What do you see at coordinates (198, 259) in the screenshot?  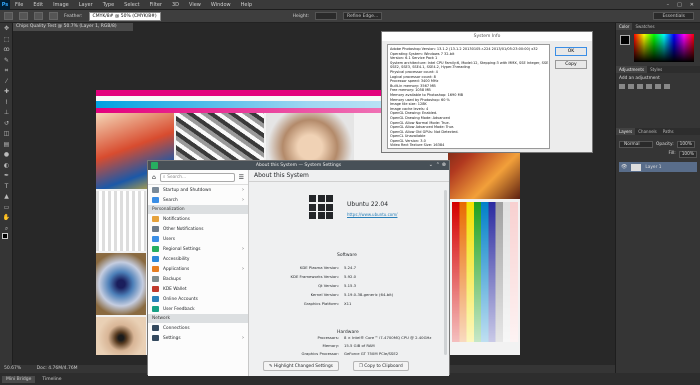 I see `sidebar-item: Accessibility` at bounding box center [198, 259].